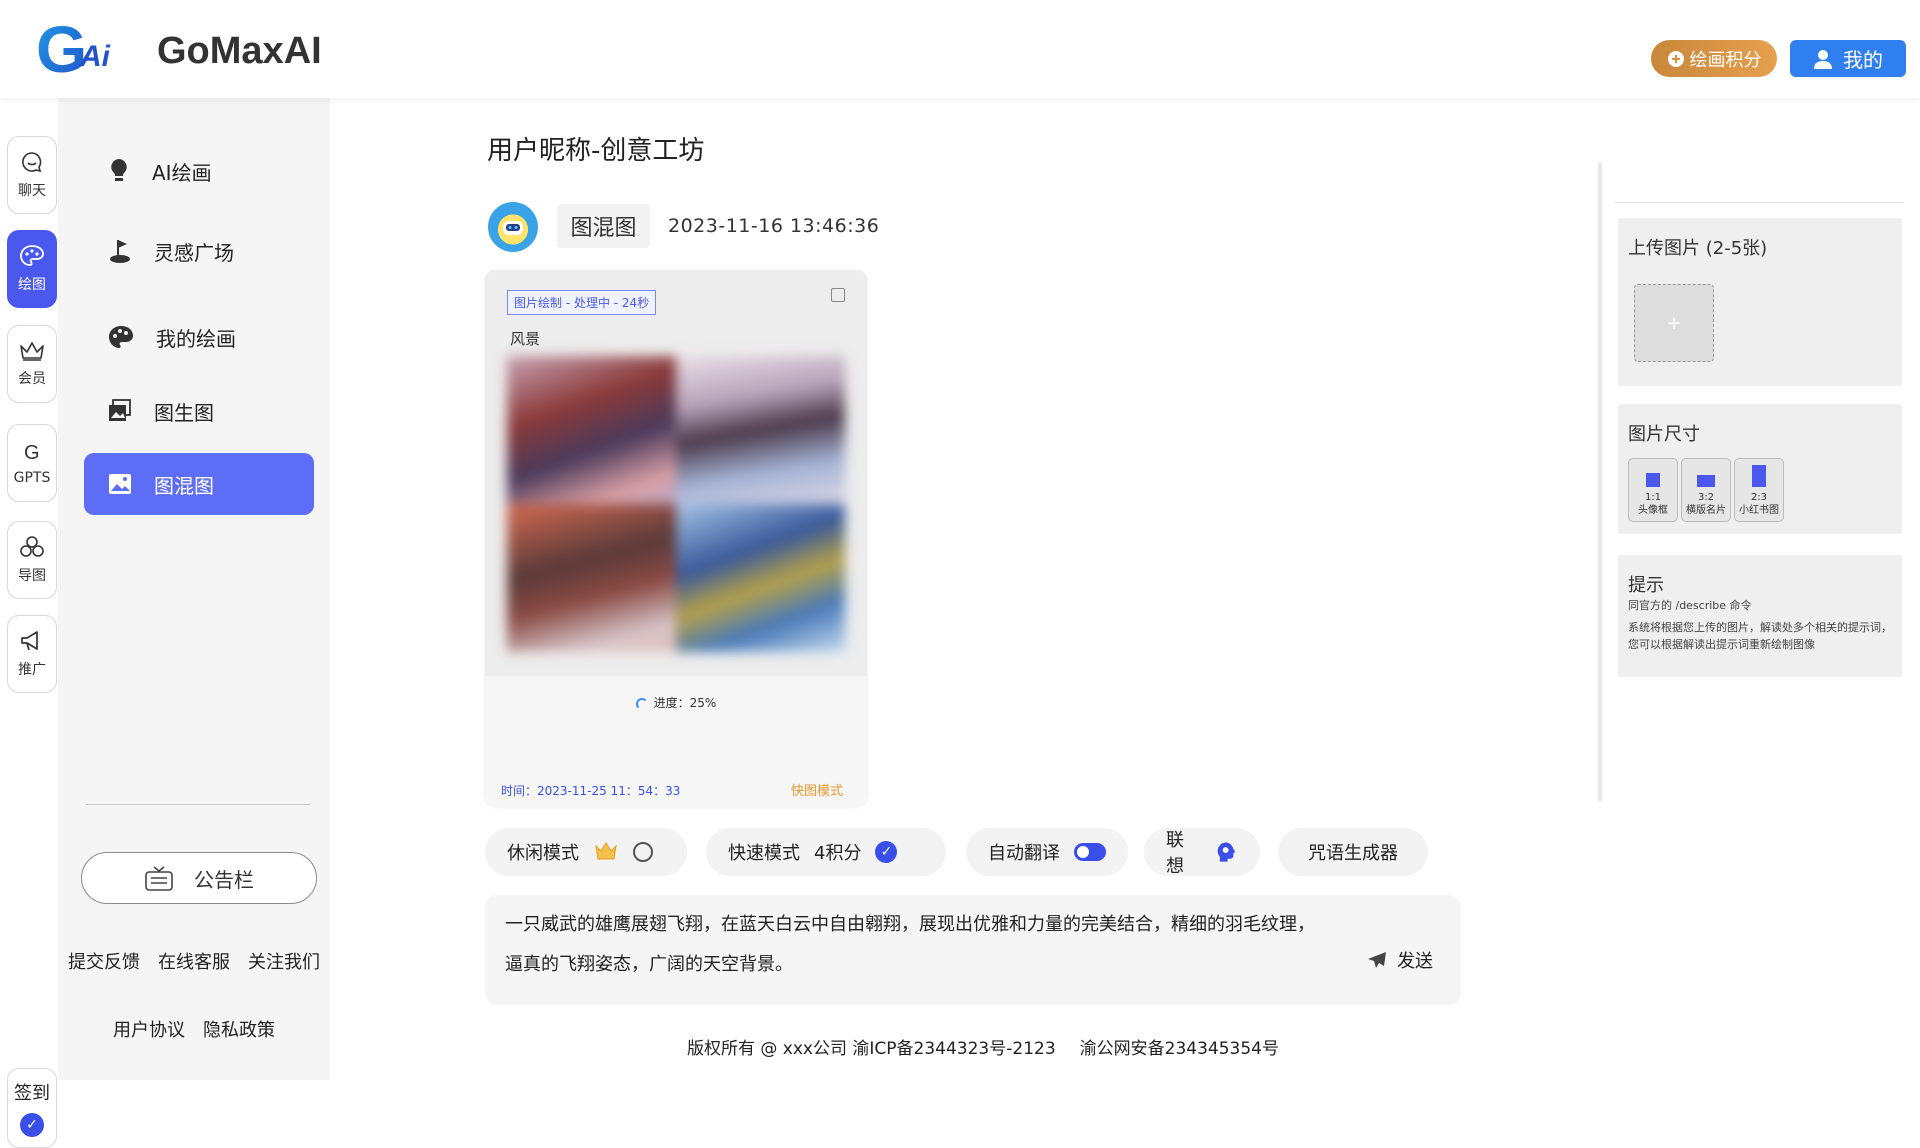 This screenshot has height=1148, width=1920. I want to click on vip-crown-icon, so click(606, 851).